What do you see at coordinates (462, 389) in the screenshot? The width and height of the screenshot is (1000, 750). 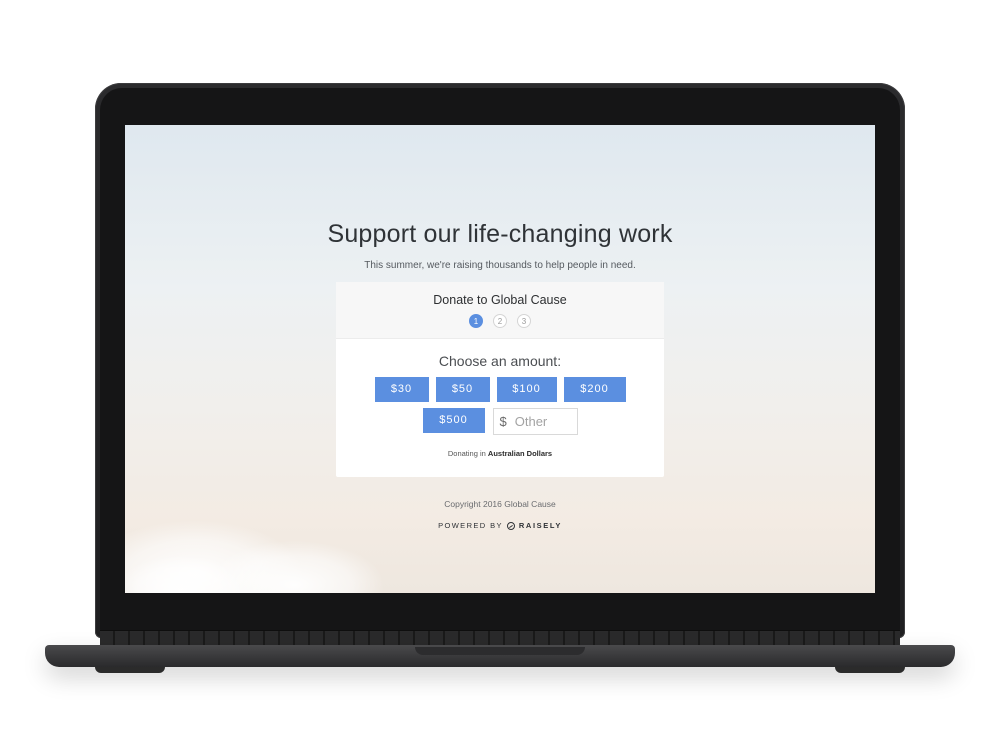 I see `amount-50-button: $50` at bounding box center [462, 389].